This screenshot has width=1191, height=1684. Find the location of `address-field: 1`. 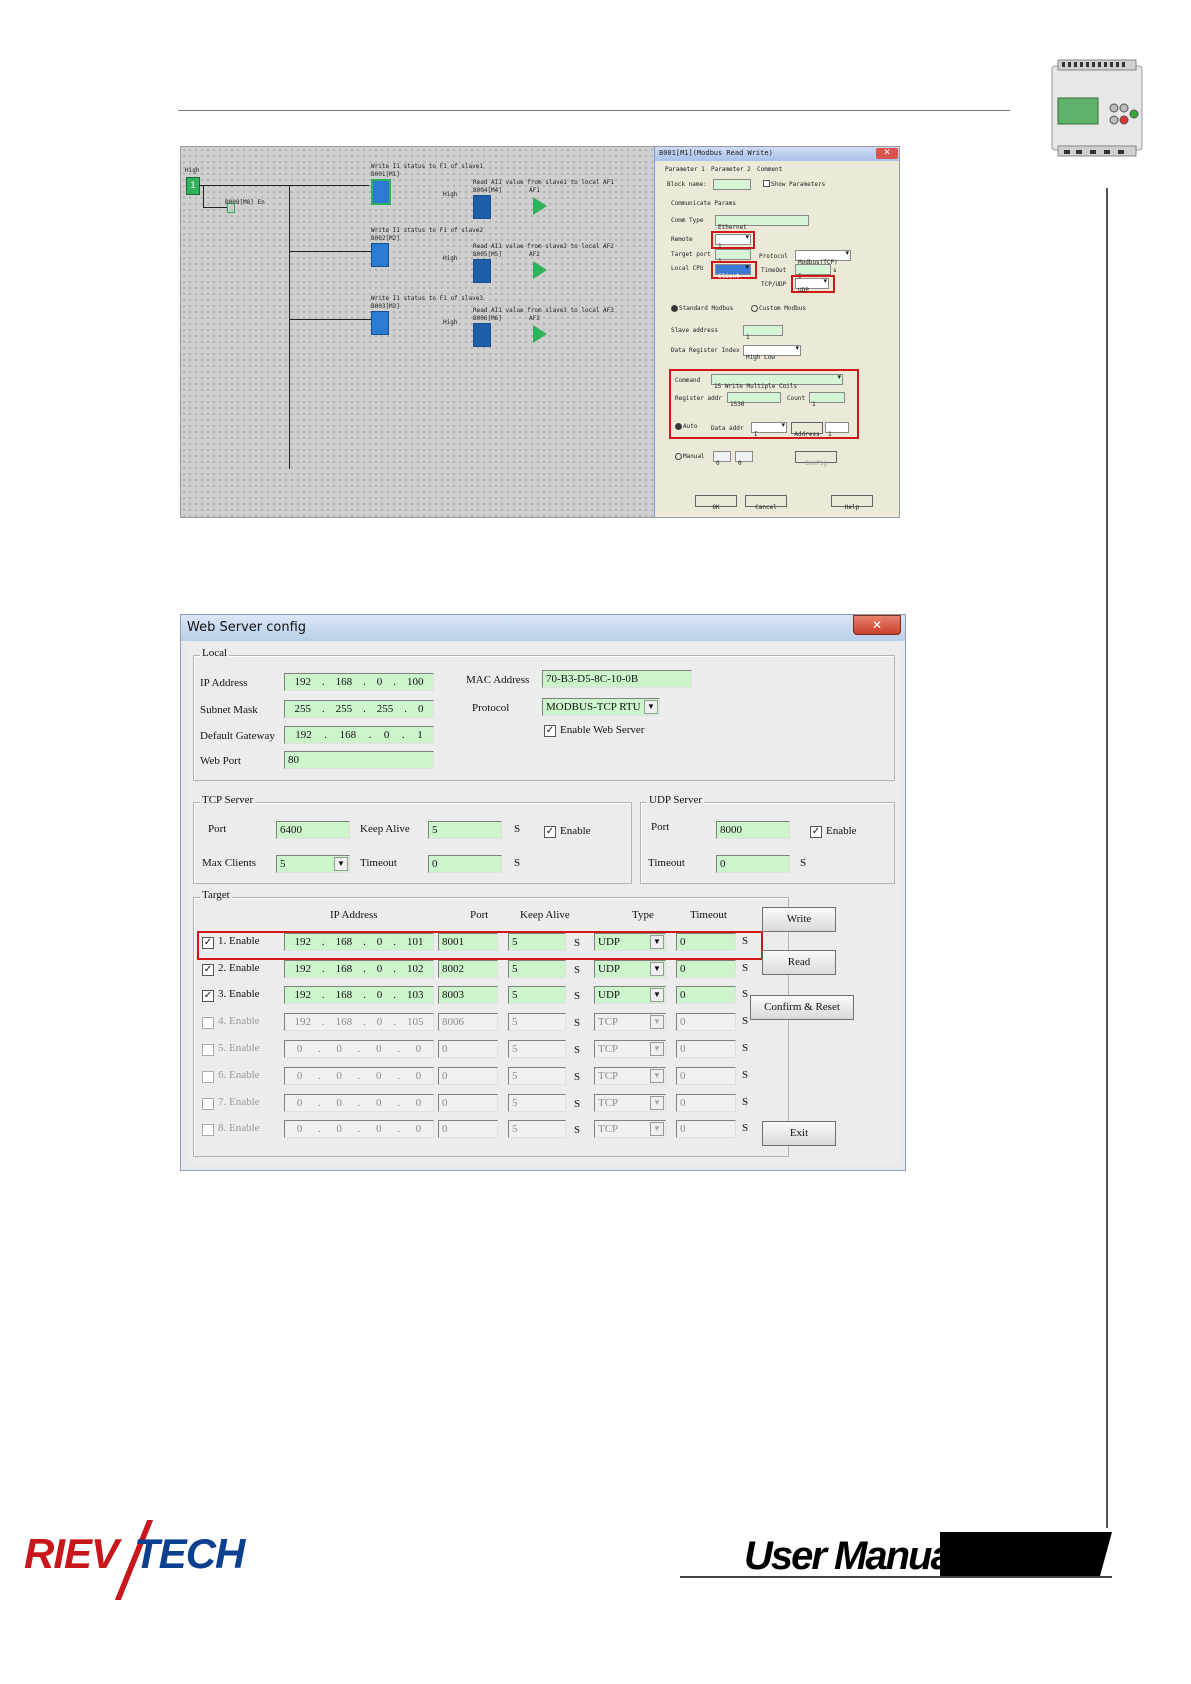

address-field: 1 is located at coordinates (837, 430).